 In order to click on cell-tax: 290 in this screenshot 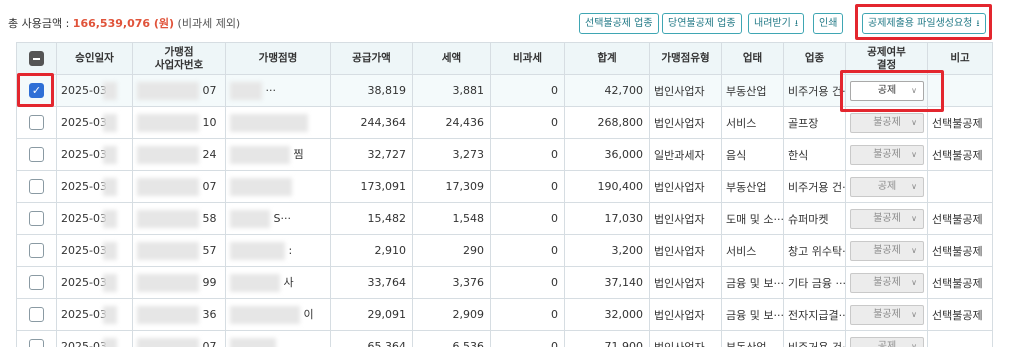, I will do `click(451, 250)`.